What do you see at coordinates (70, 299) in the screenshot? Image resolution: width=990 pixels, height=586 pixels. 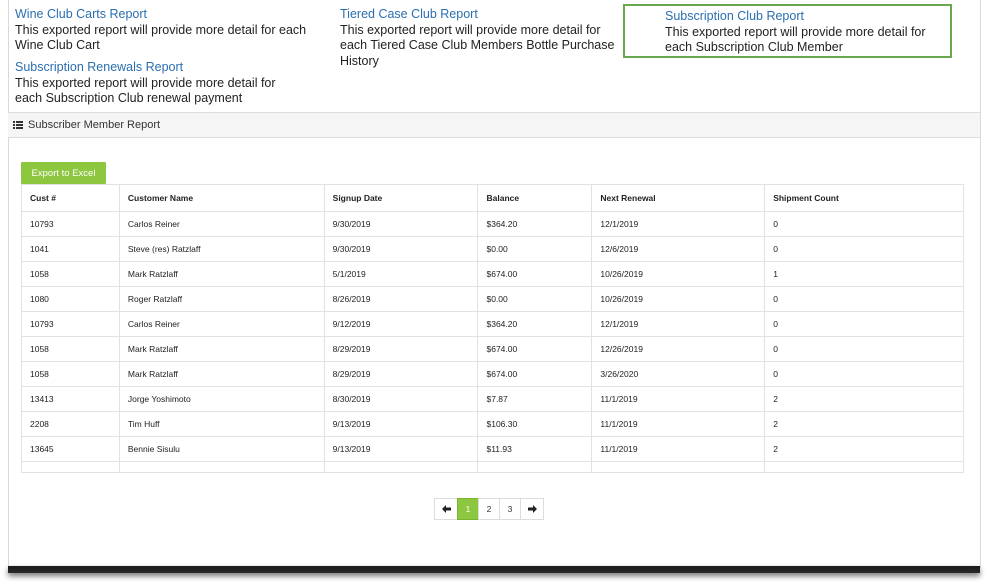 I see `cell-cust: 1080` at bounding box center [70, 299].